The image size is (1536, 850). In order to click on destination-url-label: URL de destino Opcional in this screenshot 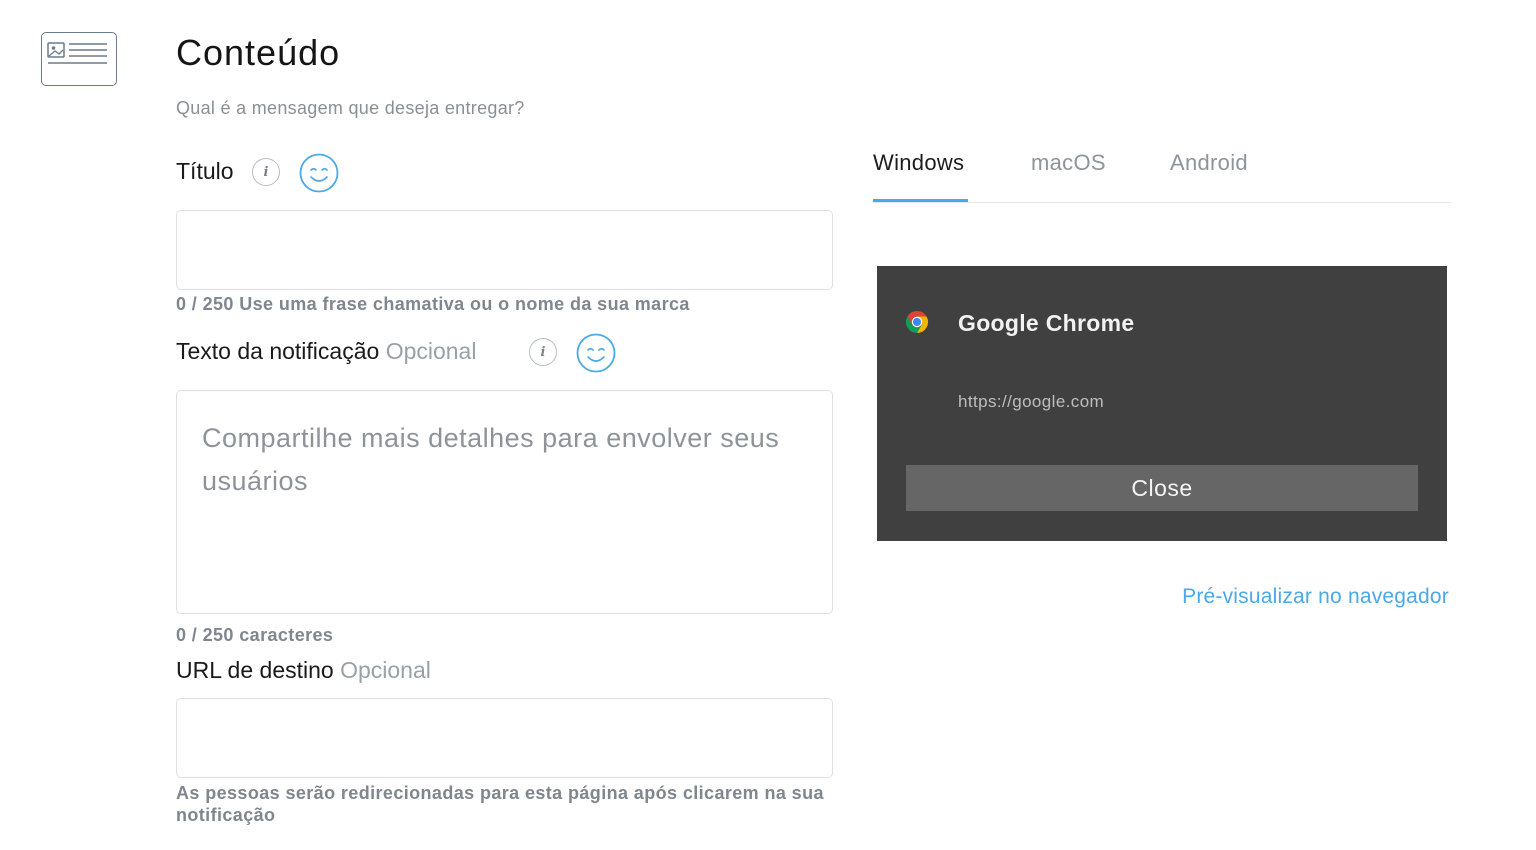, I will do `click(303, 670)`.